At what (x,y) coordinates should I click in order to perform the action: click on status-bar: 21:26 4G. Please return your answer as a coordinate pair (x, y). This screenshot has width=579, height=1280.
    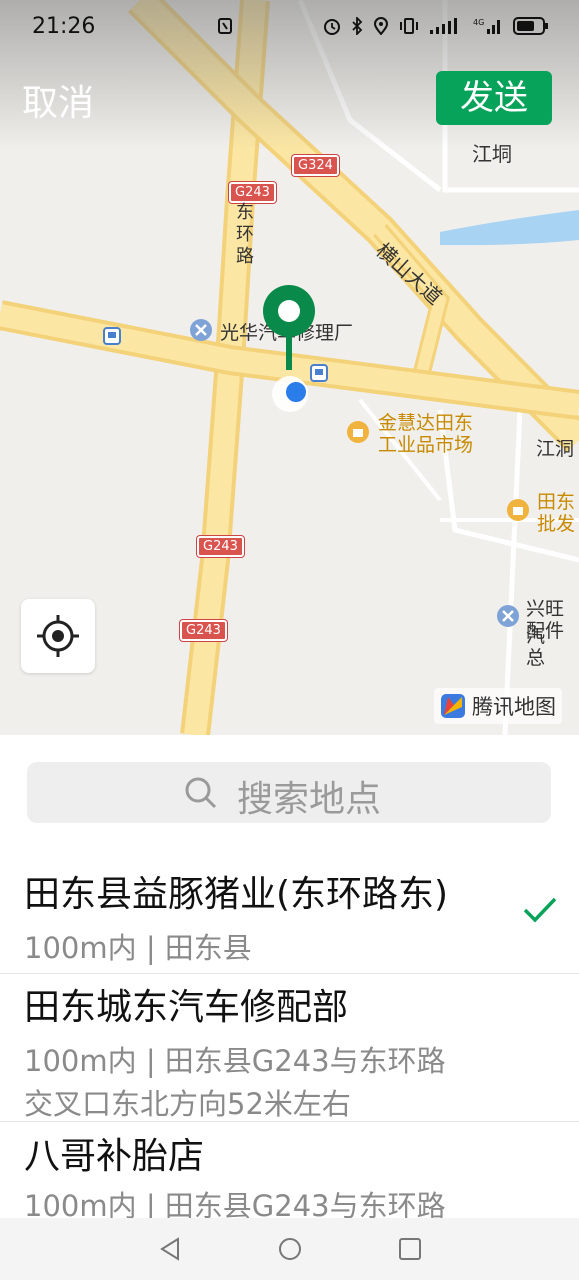
    Looking at the image, I should click on (289, 29).